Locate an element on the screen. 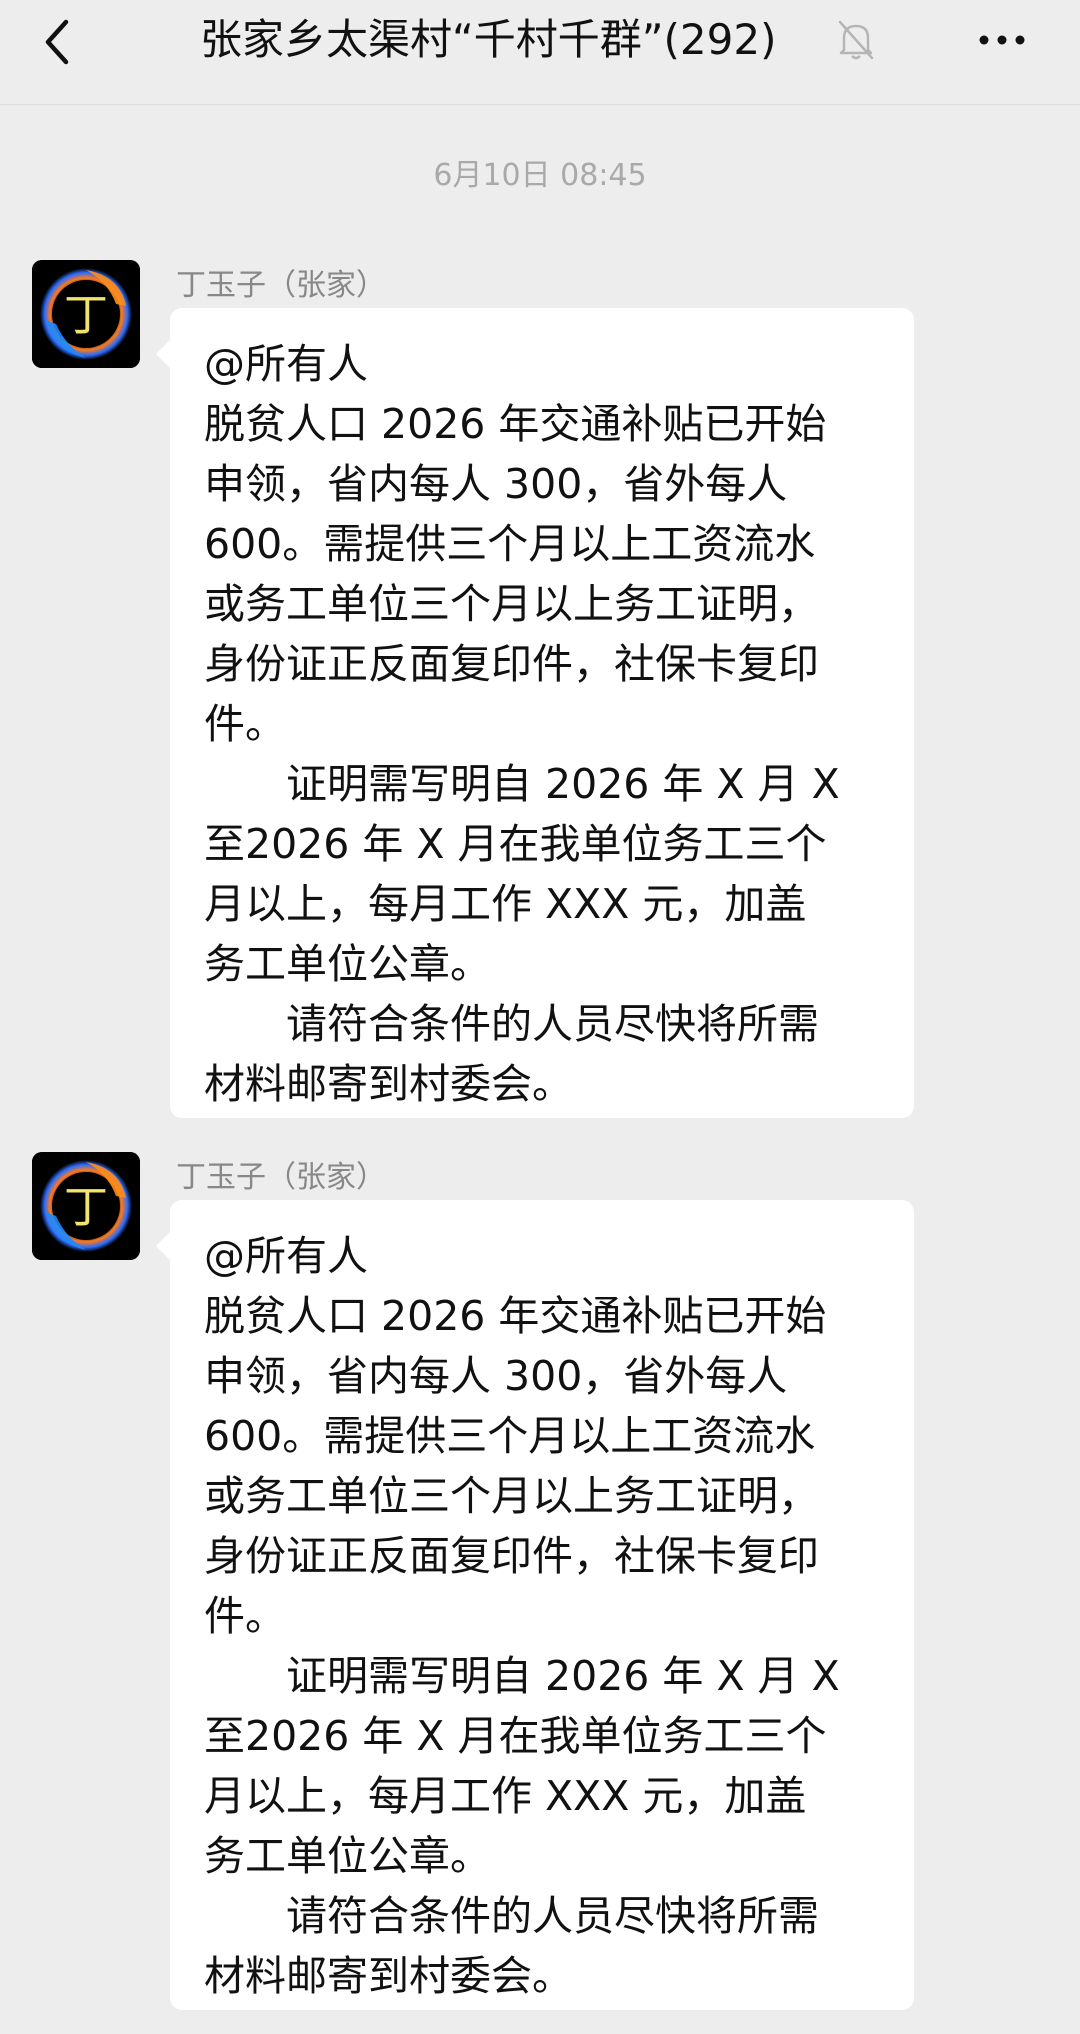 The width and height of the screenshot is (1080, 2034). message-timestamp: 6月10日 08:45 is located at coordinates (540, 175).